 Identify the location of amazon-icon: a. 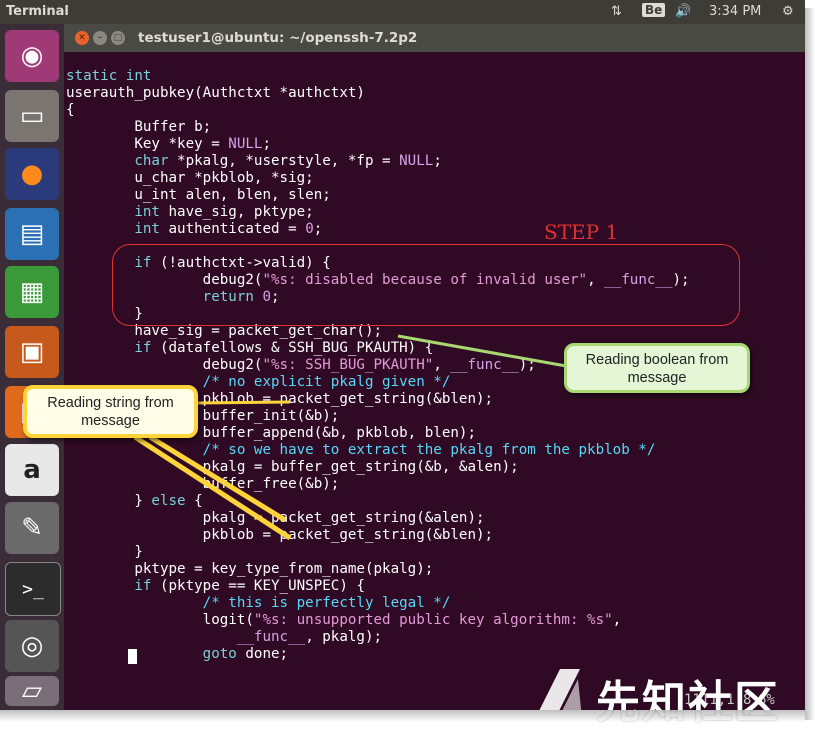
(32, 470).